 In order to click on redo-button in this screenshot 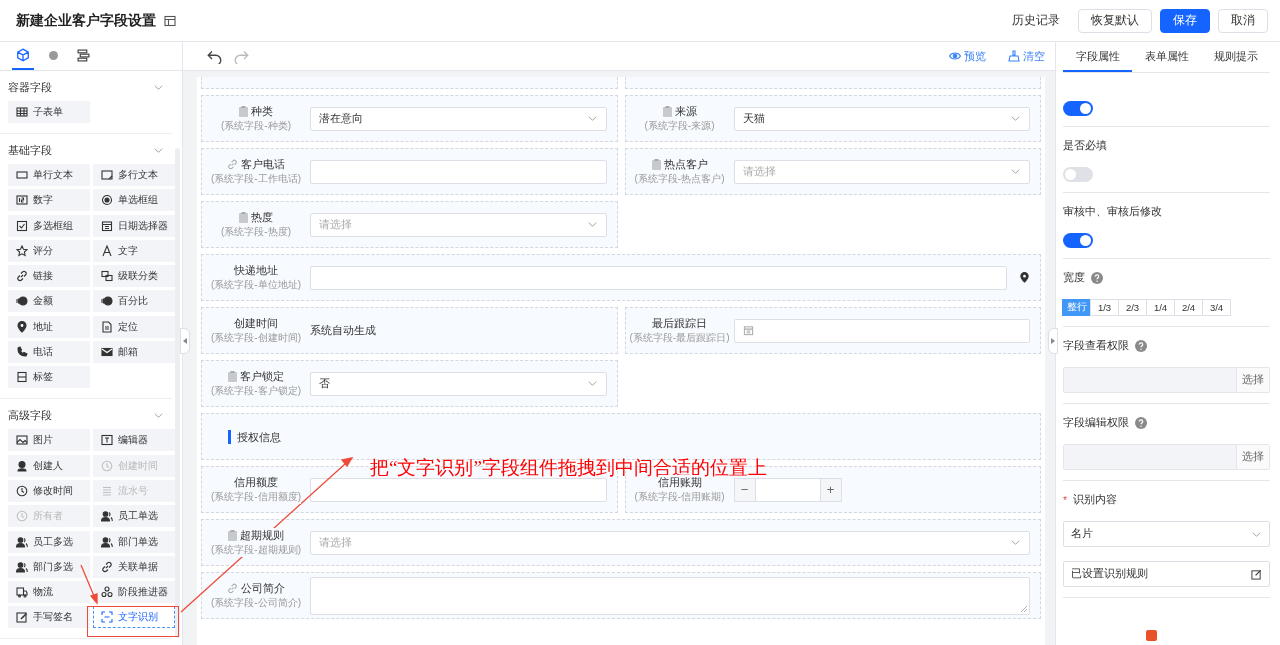, I will do `click(241, 56)`.